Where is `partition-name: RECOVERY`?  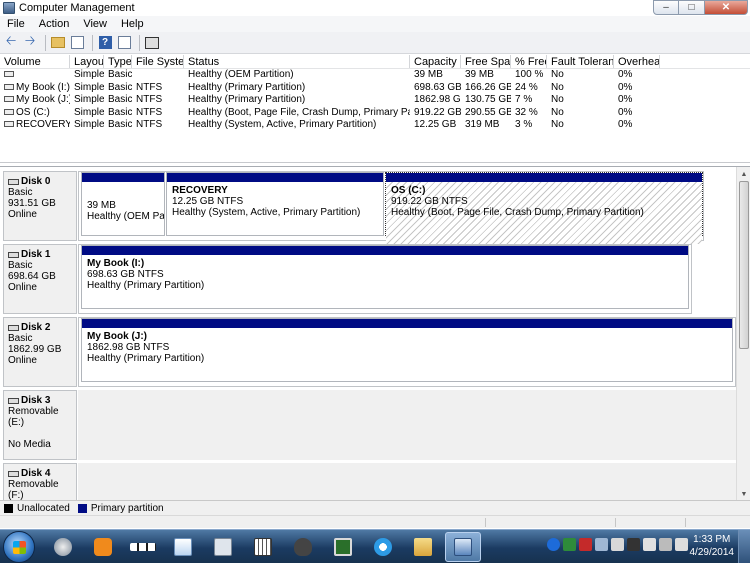 partition-name: RECOVERY is located at coordinates (200, 190).